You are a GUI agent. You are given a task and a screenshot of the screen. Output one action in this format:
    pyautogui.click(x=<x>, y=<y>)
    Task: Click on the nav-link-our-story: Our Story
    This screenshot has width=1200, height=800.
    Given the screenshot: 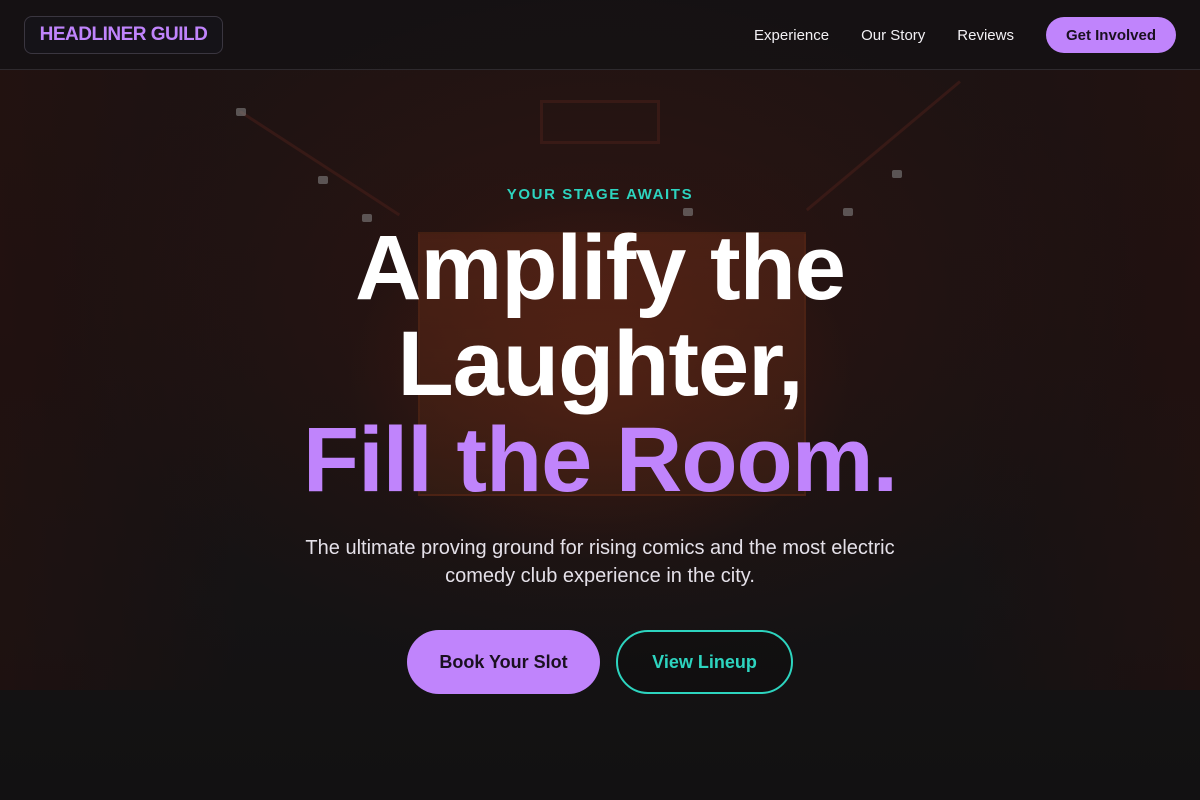 What is the action you would take?
    pyautogui.click(x=893, y=35)
    